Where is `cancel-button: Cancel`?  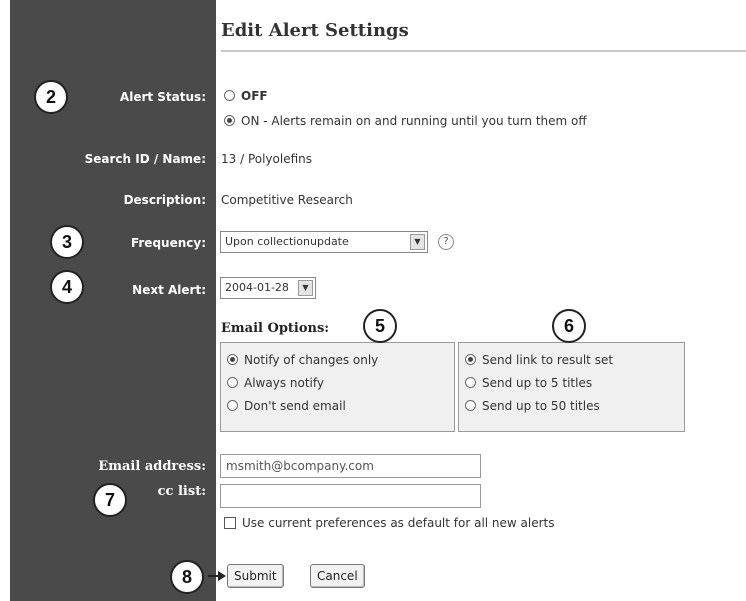
cancel-button: Cancel is located at coordinates (337, 576).